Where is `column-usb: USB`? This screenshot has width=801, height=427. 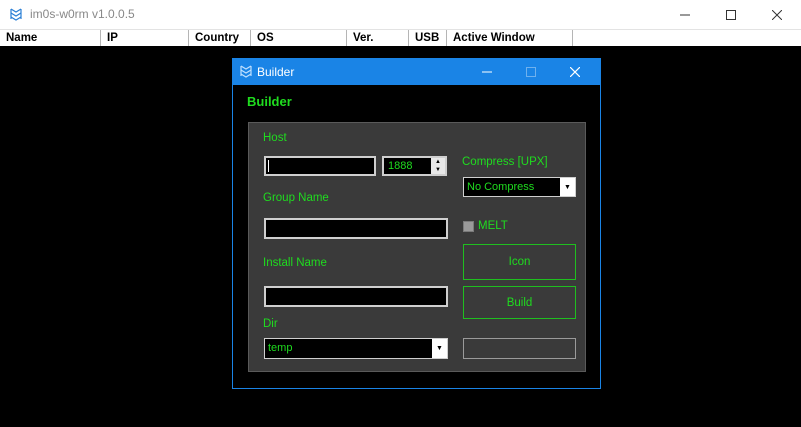
column-usb: USB is located at coordinates (428, 38).